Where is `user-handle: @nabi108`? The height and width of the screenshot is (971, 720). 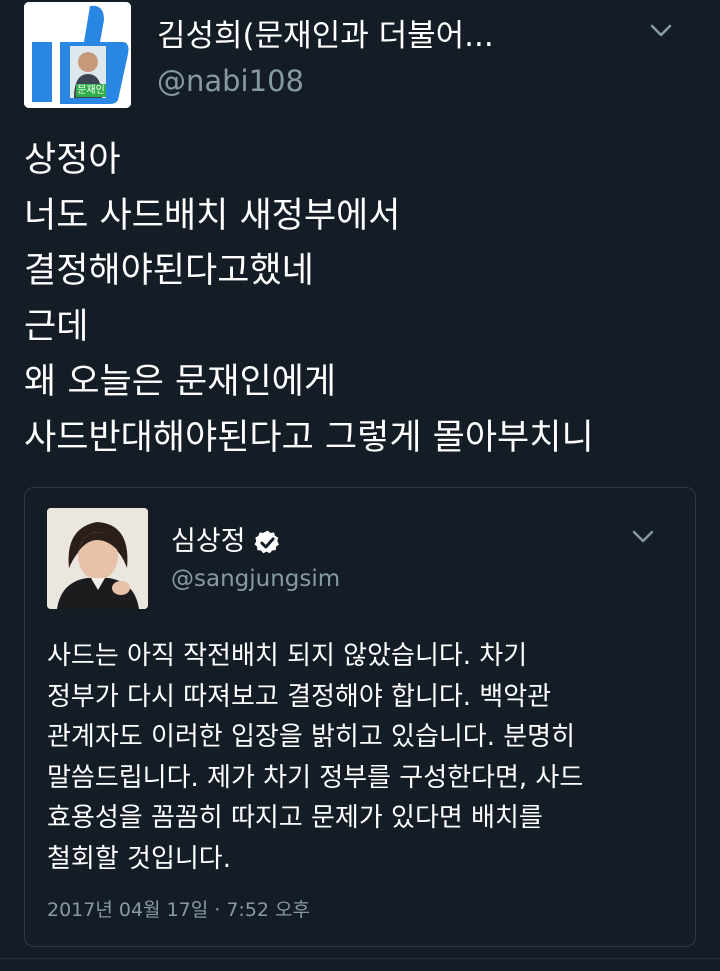 user-handle: @nabi108 is located at coordinates (230, 81).